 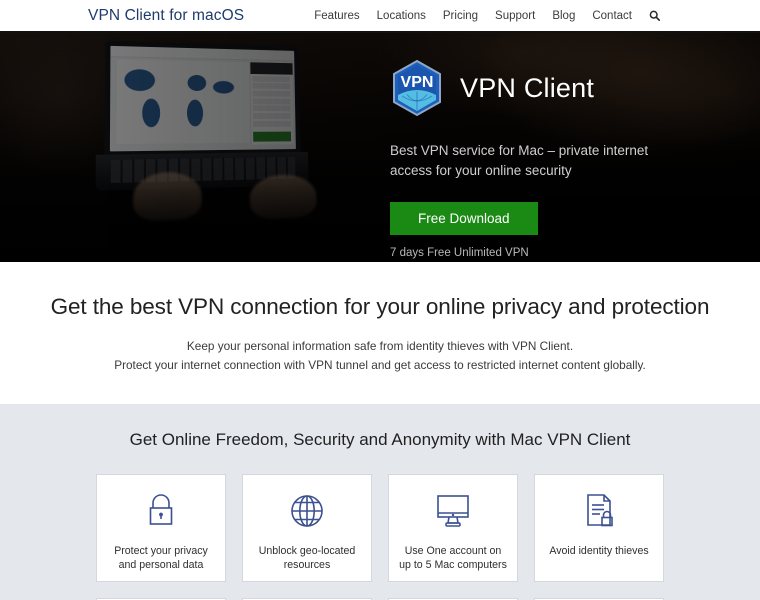 I want to click on nav-item-locations: Locations, so click(x=401, y=16).